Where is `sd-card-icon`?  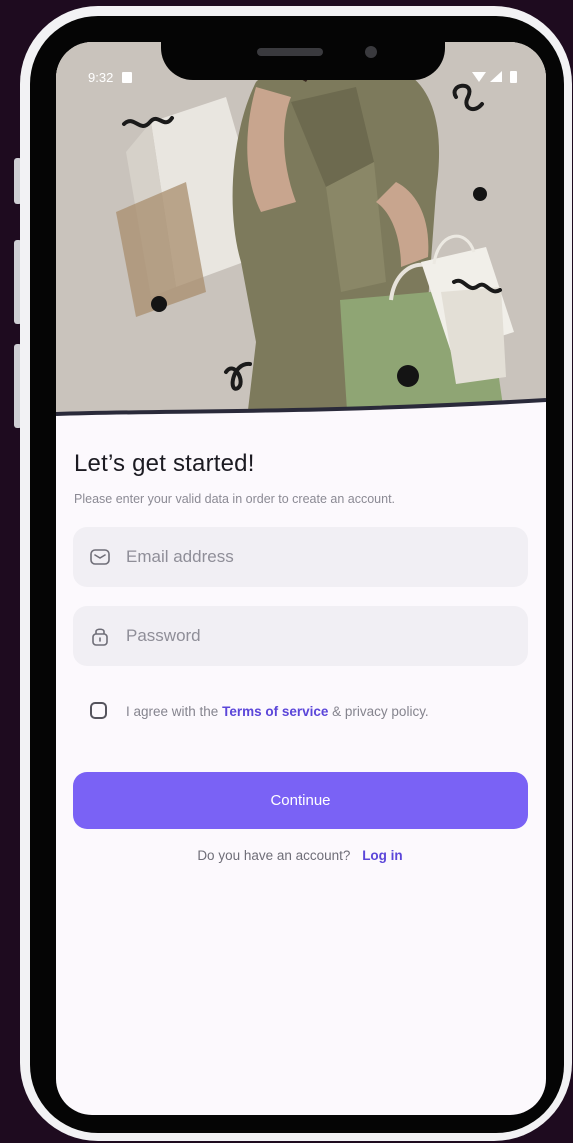 sd-card-icon is located at coordinates (127, 77).